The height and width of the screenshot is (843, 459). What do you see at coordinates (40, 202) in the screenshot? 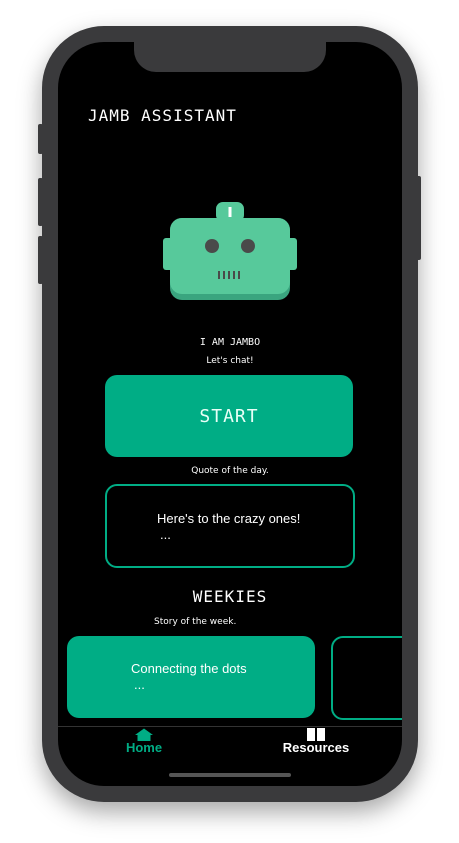
I see `volume-up-button` at bounding box center [40, 202].